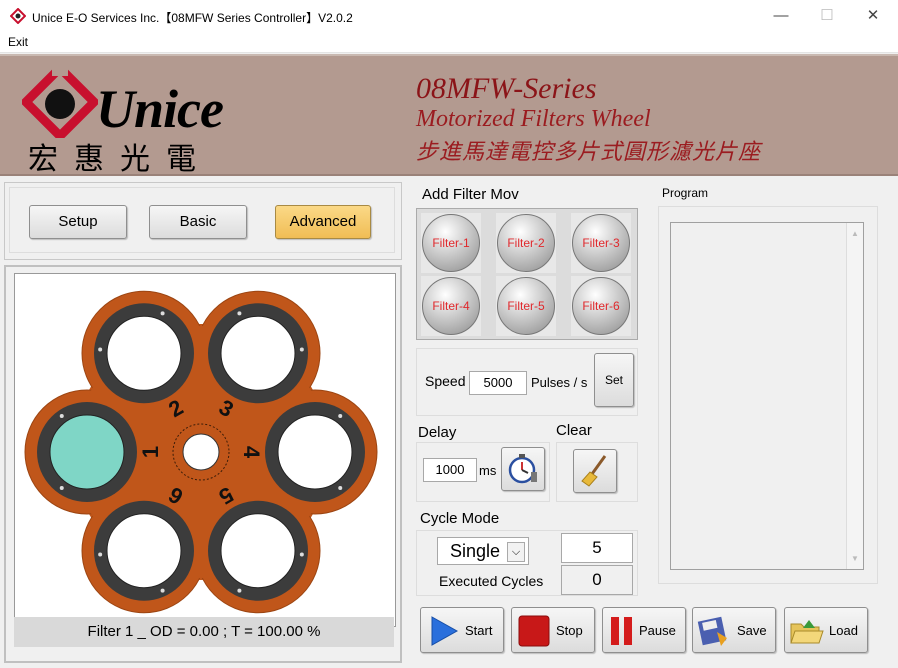 This screenshot has height=668, width=898. What do you see at coordinates (657, 630) in the screenshot?
I see `pause-label: Pause` at bounding box center [657, 630].